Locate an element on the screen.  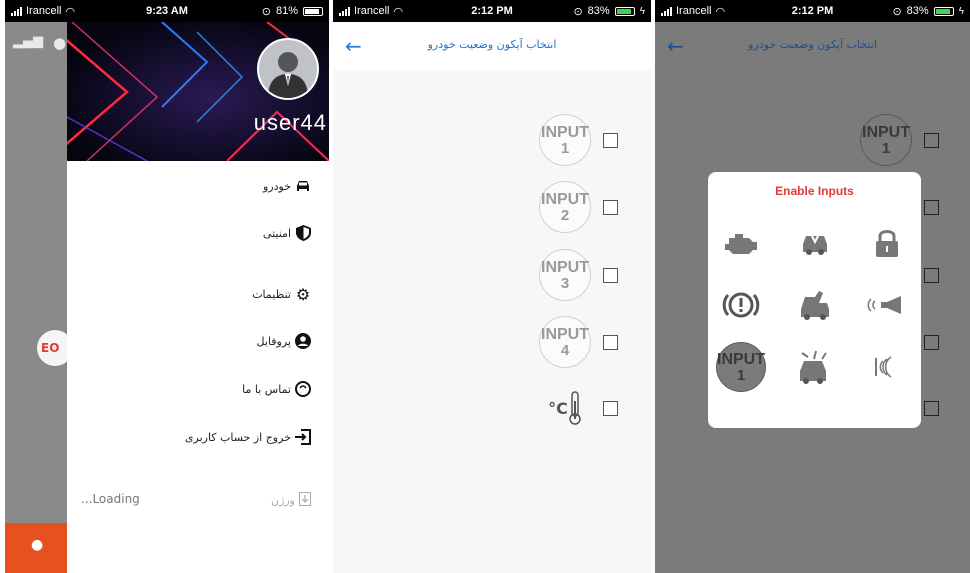
sensor-waves-icon is located at coordinates (887, 367).